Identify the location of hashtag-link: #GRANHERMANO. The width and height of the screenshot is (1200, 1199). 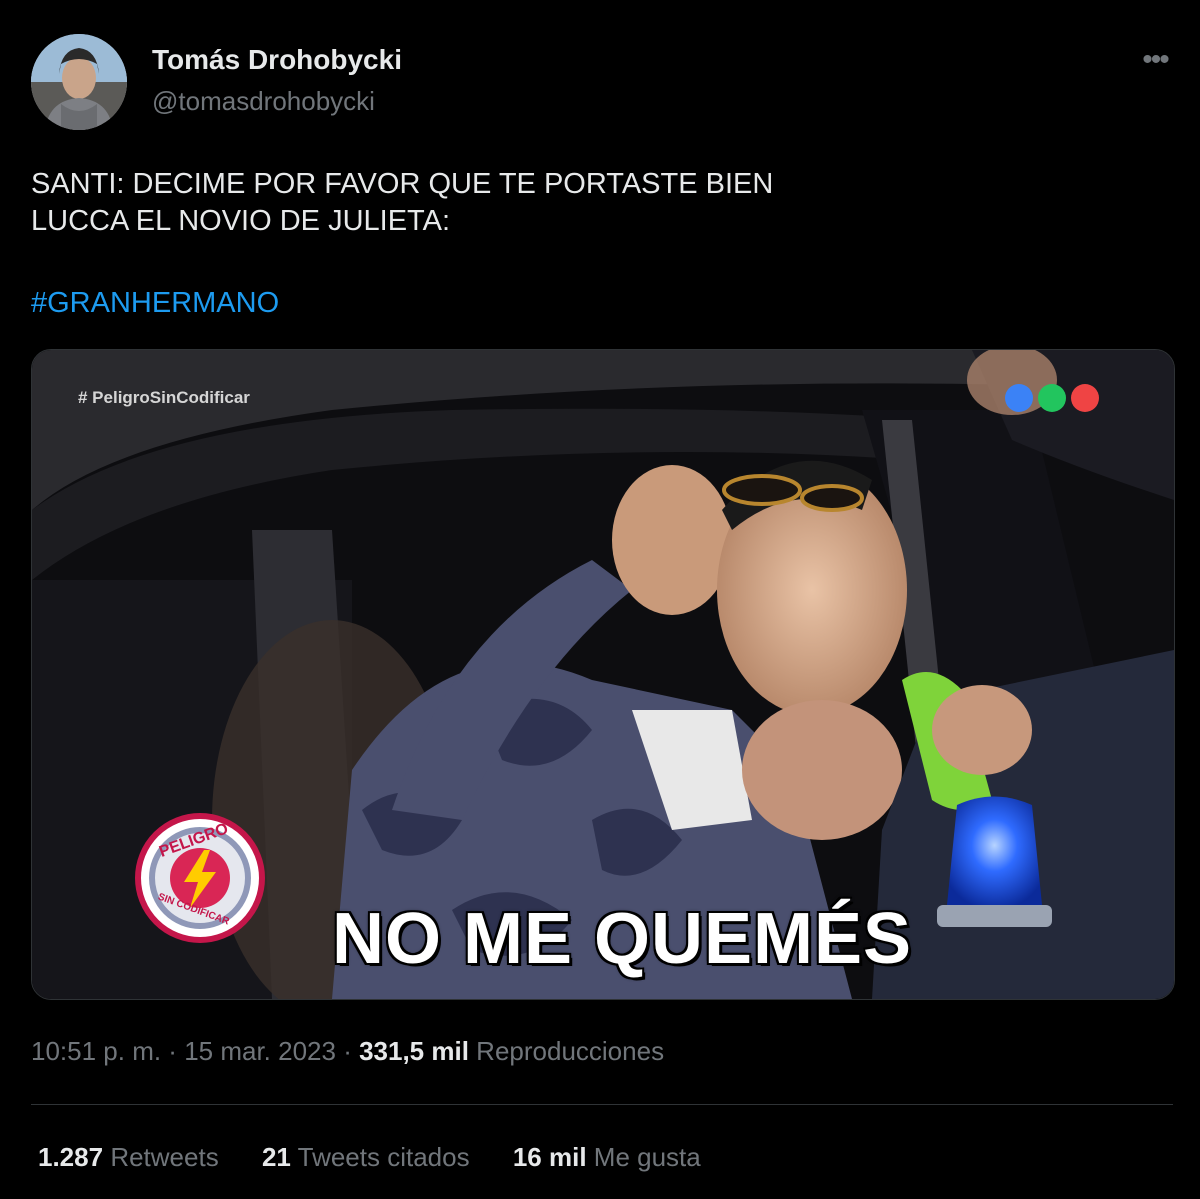
(155, 303).